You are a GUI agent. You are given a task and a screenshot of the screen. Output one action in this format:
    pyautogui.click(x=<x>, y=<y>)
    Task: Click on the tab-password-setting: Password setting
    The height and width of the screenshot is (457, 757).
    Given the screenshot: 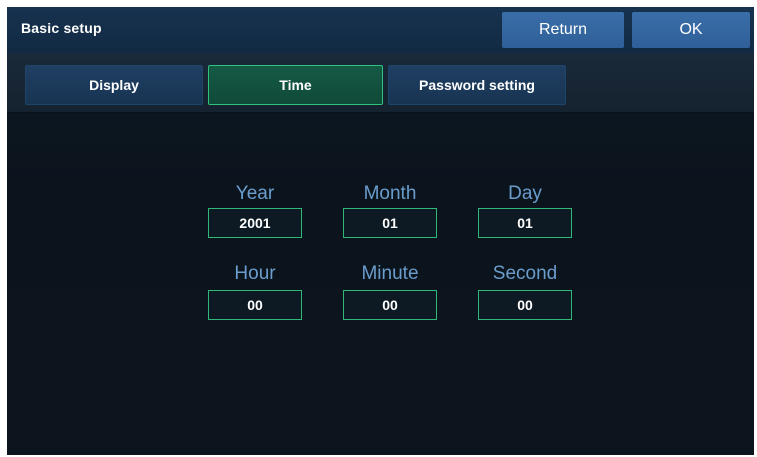 What is the action you would take?
    pyautogui.click(x=477, y=85)
    